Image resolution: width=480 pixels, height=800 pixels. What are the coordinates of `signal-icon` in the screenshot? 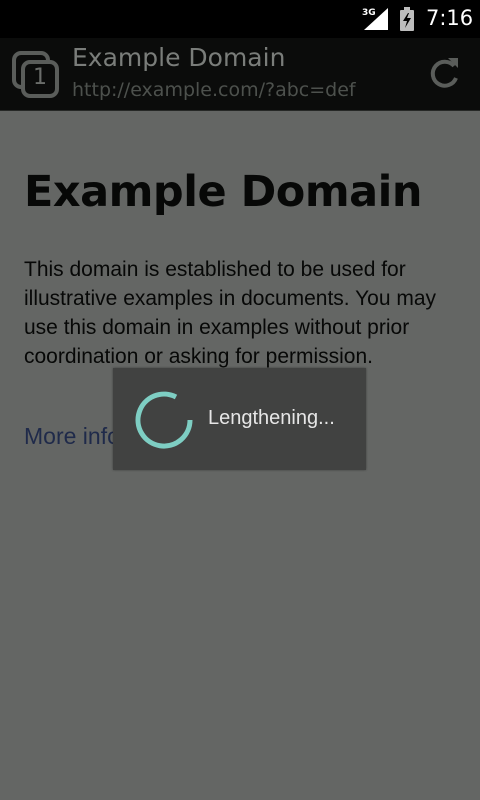 It's located at (376, 19).